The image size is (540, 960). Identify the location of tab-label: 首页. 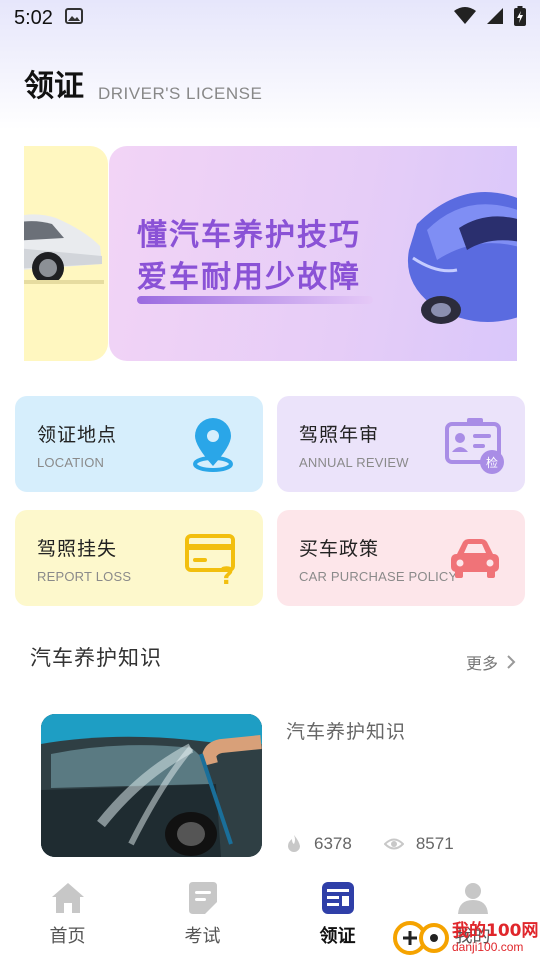
(67, 936).